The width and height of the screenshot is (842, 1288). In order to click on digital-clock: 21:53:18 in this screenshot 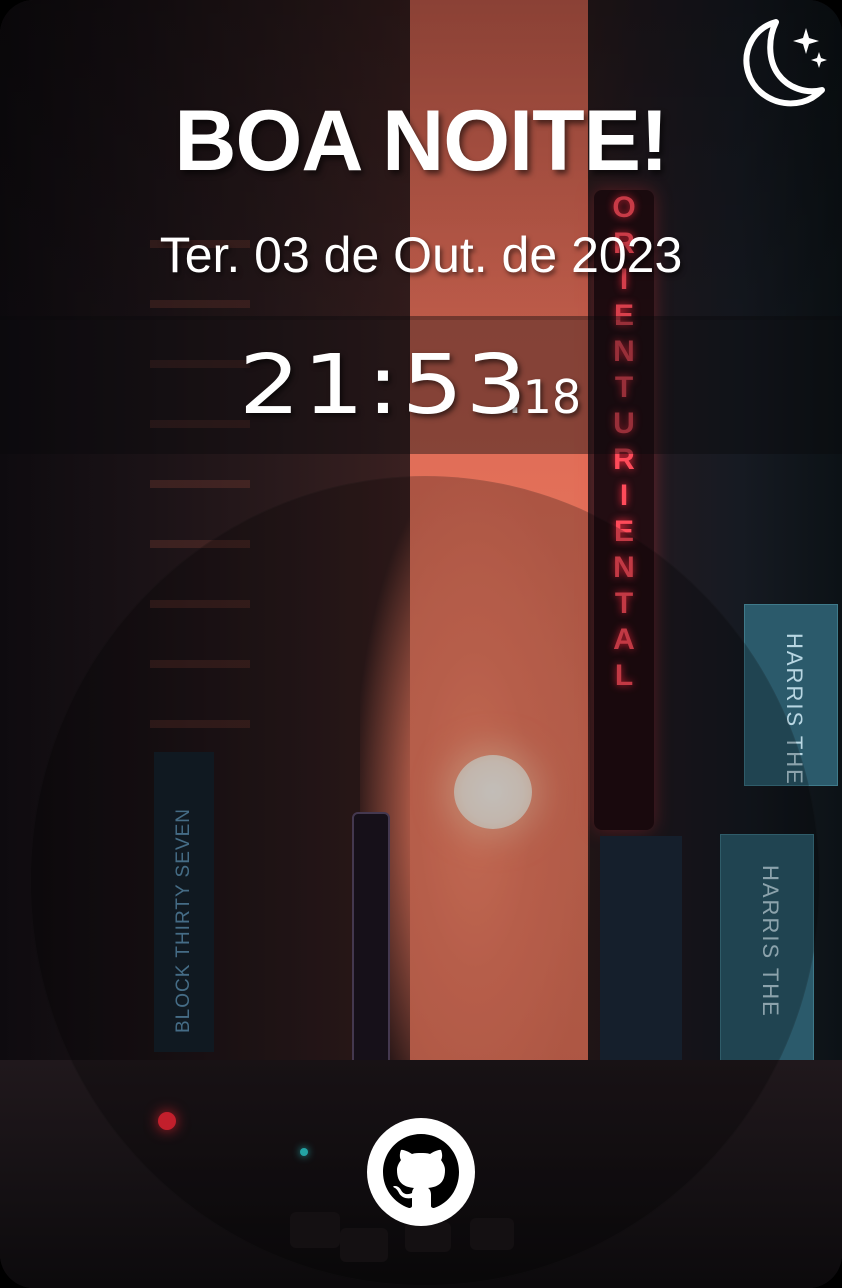, I will do `click(421, 385)`.